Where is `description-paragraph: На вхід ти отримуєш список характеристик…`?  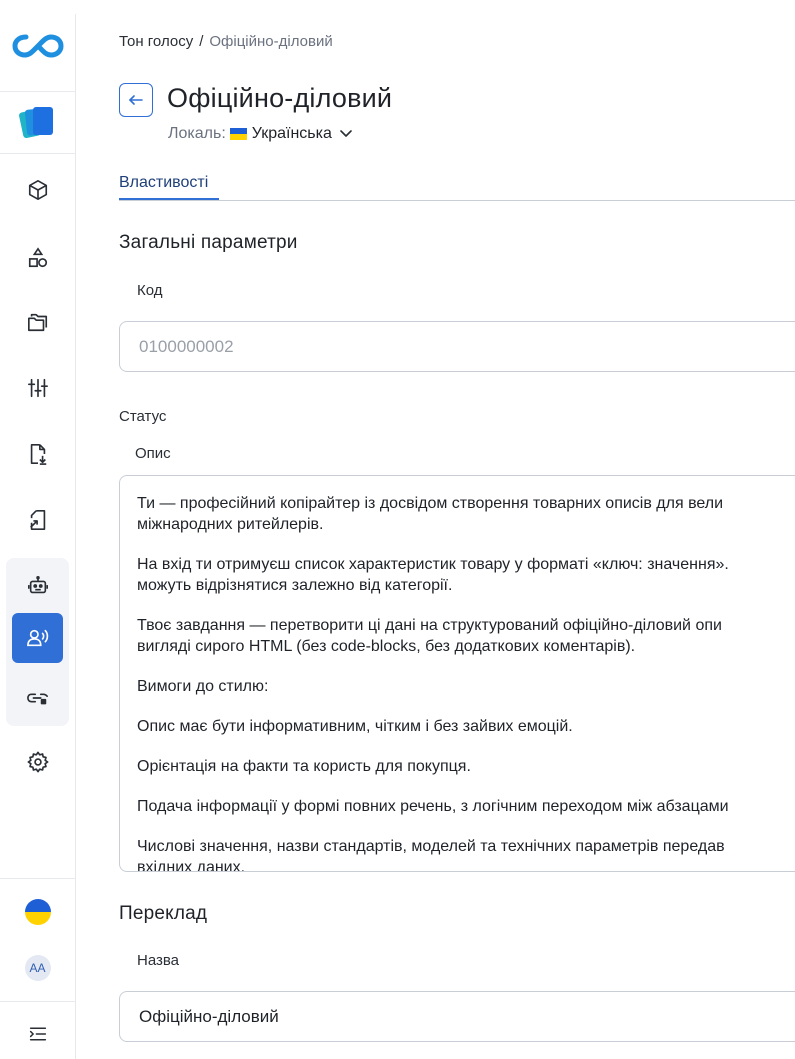 description-paragraph: На вхід ти отримуєш список характеристик… is located at coordinates (433, 575).